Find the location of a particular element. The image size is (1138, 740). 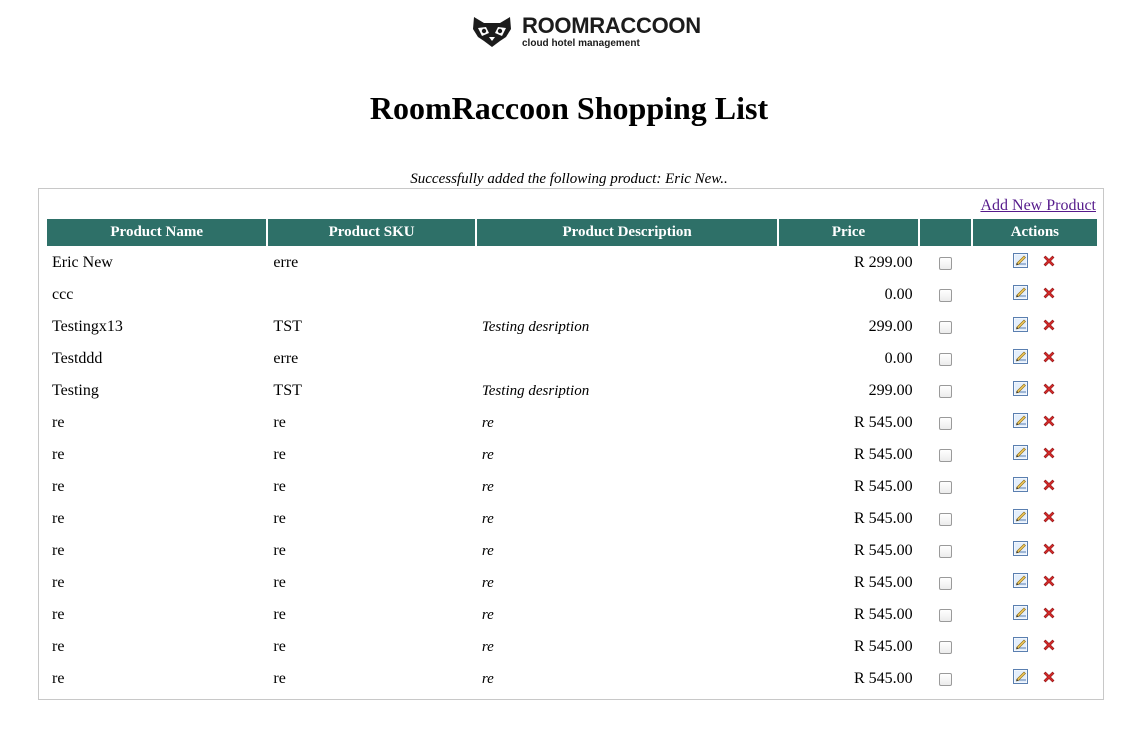

add-new-product-link: Add New Product is located at coordinates (1038, 206).